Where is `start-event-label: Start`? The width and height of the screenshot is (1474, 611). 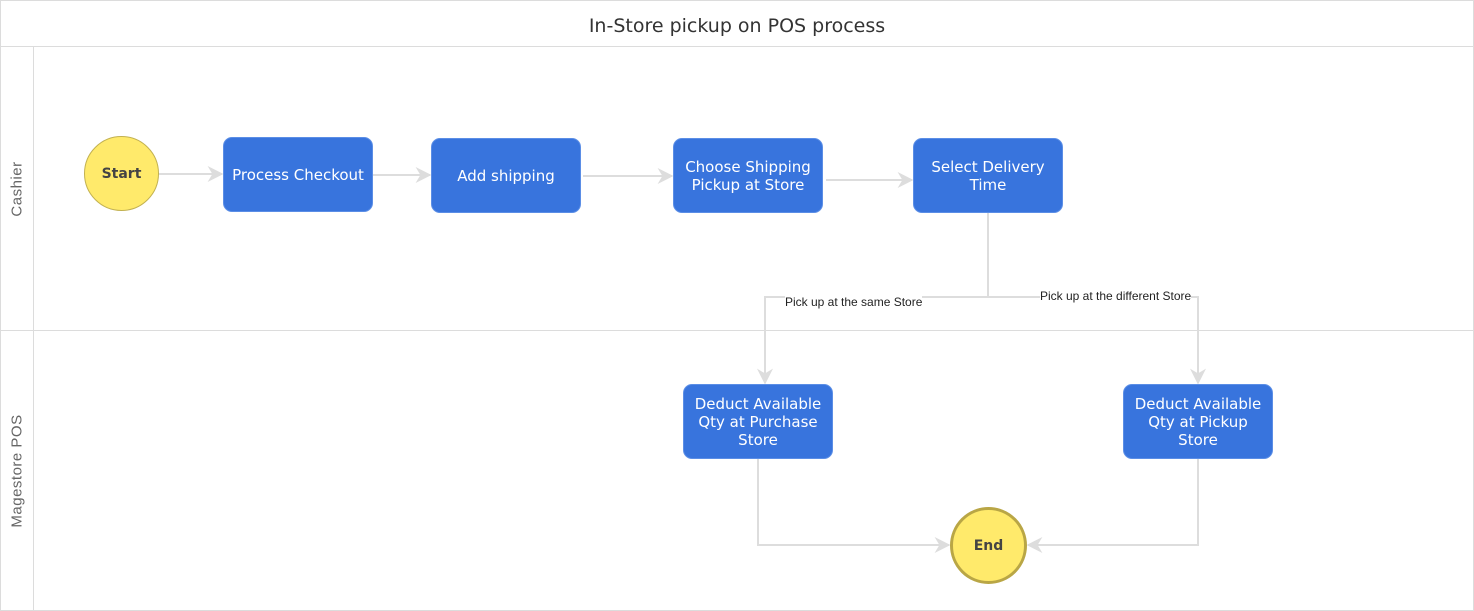
start-event-label: Start is located at coordinates (121, 173).